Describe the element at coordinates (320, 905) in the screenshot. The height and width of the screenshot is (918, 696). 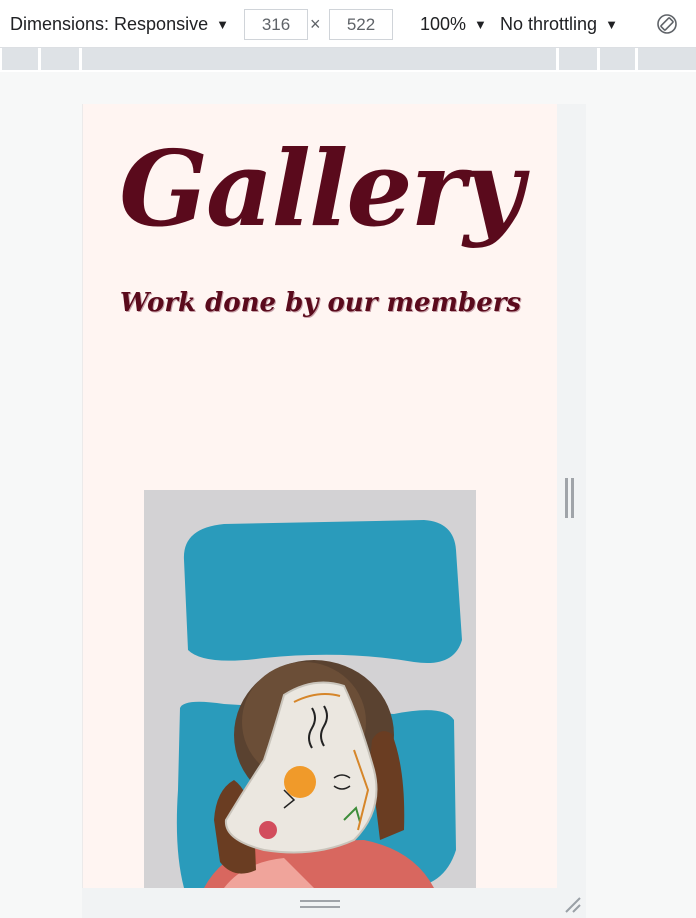
I see `resize-handle-bottom` at that location.